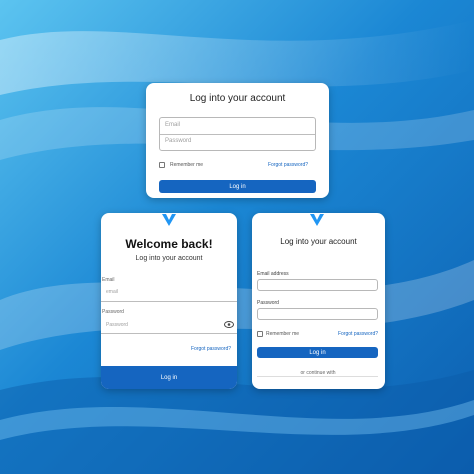  I want to click on email-input: email, so click(112, 292).